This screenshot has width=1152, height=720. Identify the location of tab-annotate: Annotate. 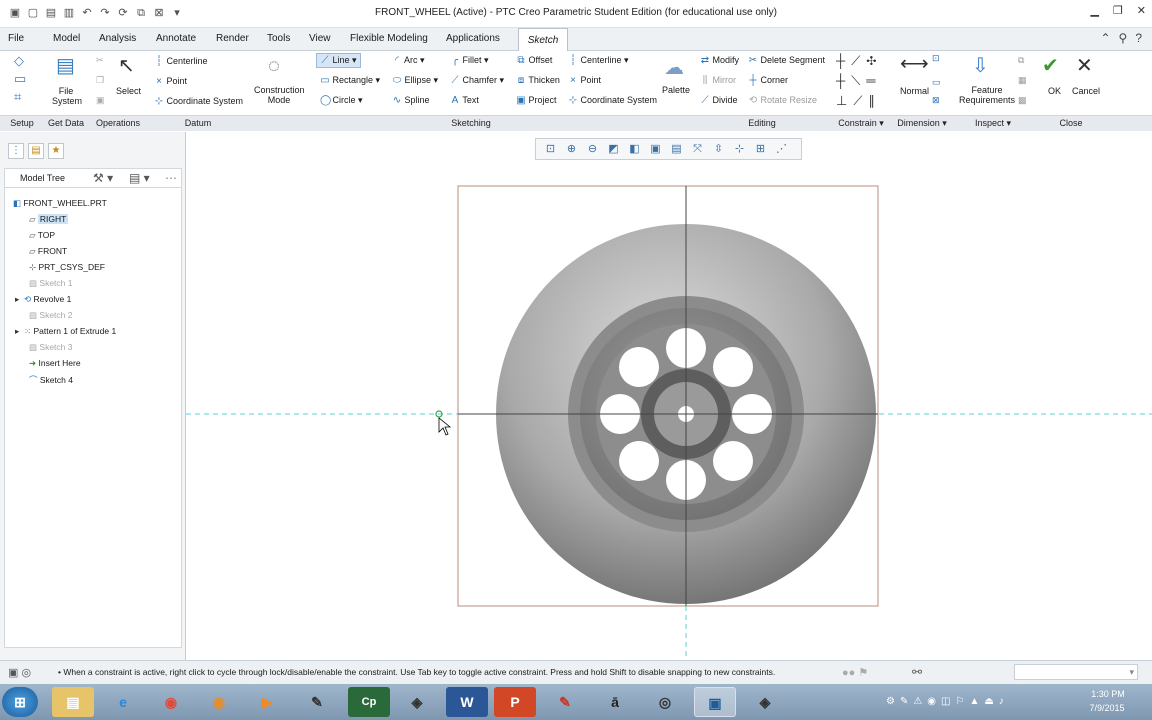
(176, 38).